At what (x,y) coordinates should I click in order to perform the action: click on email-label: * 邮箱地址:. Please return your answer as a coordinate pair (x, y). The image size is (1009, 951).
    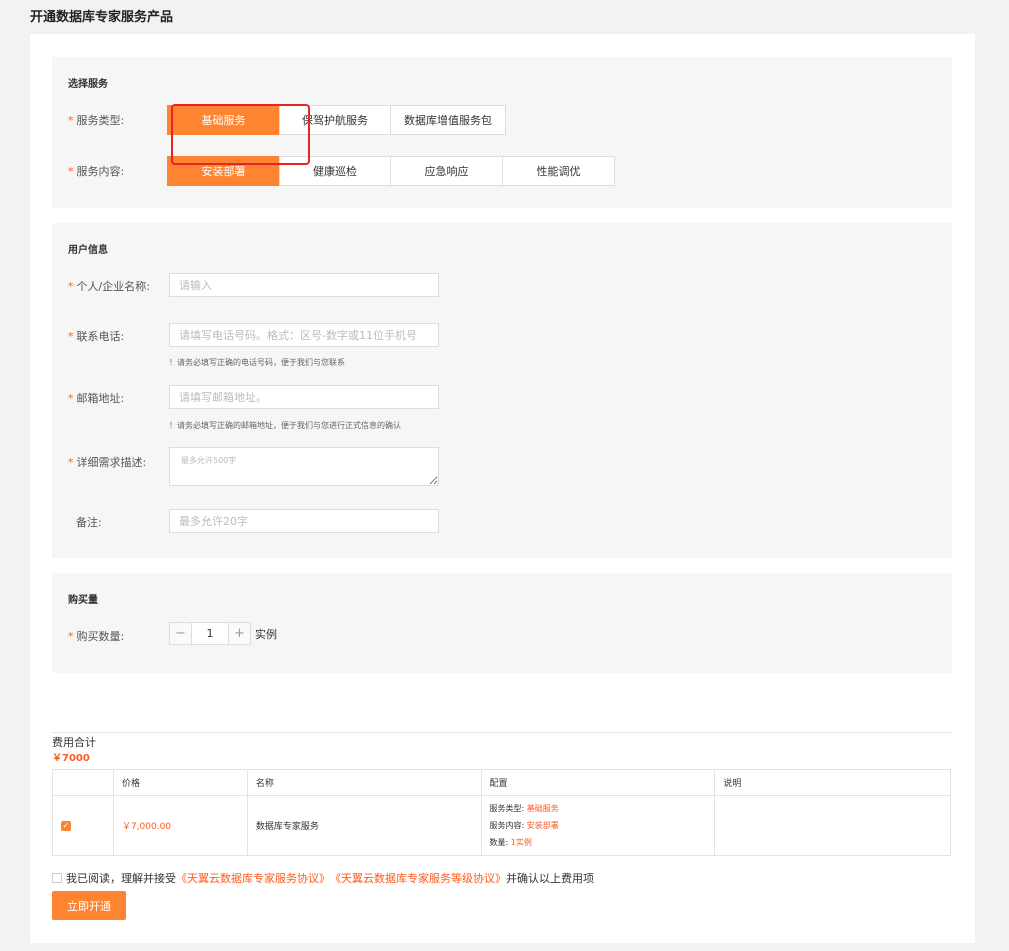
    Looking at the image, I should click on (96, 398).